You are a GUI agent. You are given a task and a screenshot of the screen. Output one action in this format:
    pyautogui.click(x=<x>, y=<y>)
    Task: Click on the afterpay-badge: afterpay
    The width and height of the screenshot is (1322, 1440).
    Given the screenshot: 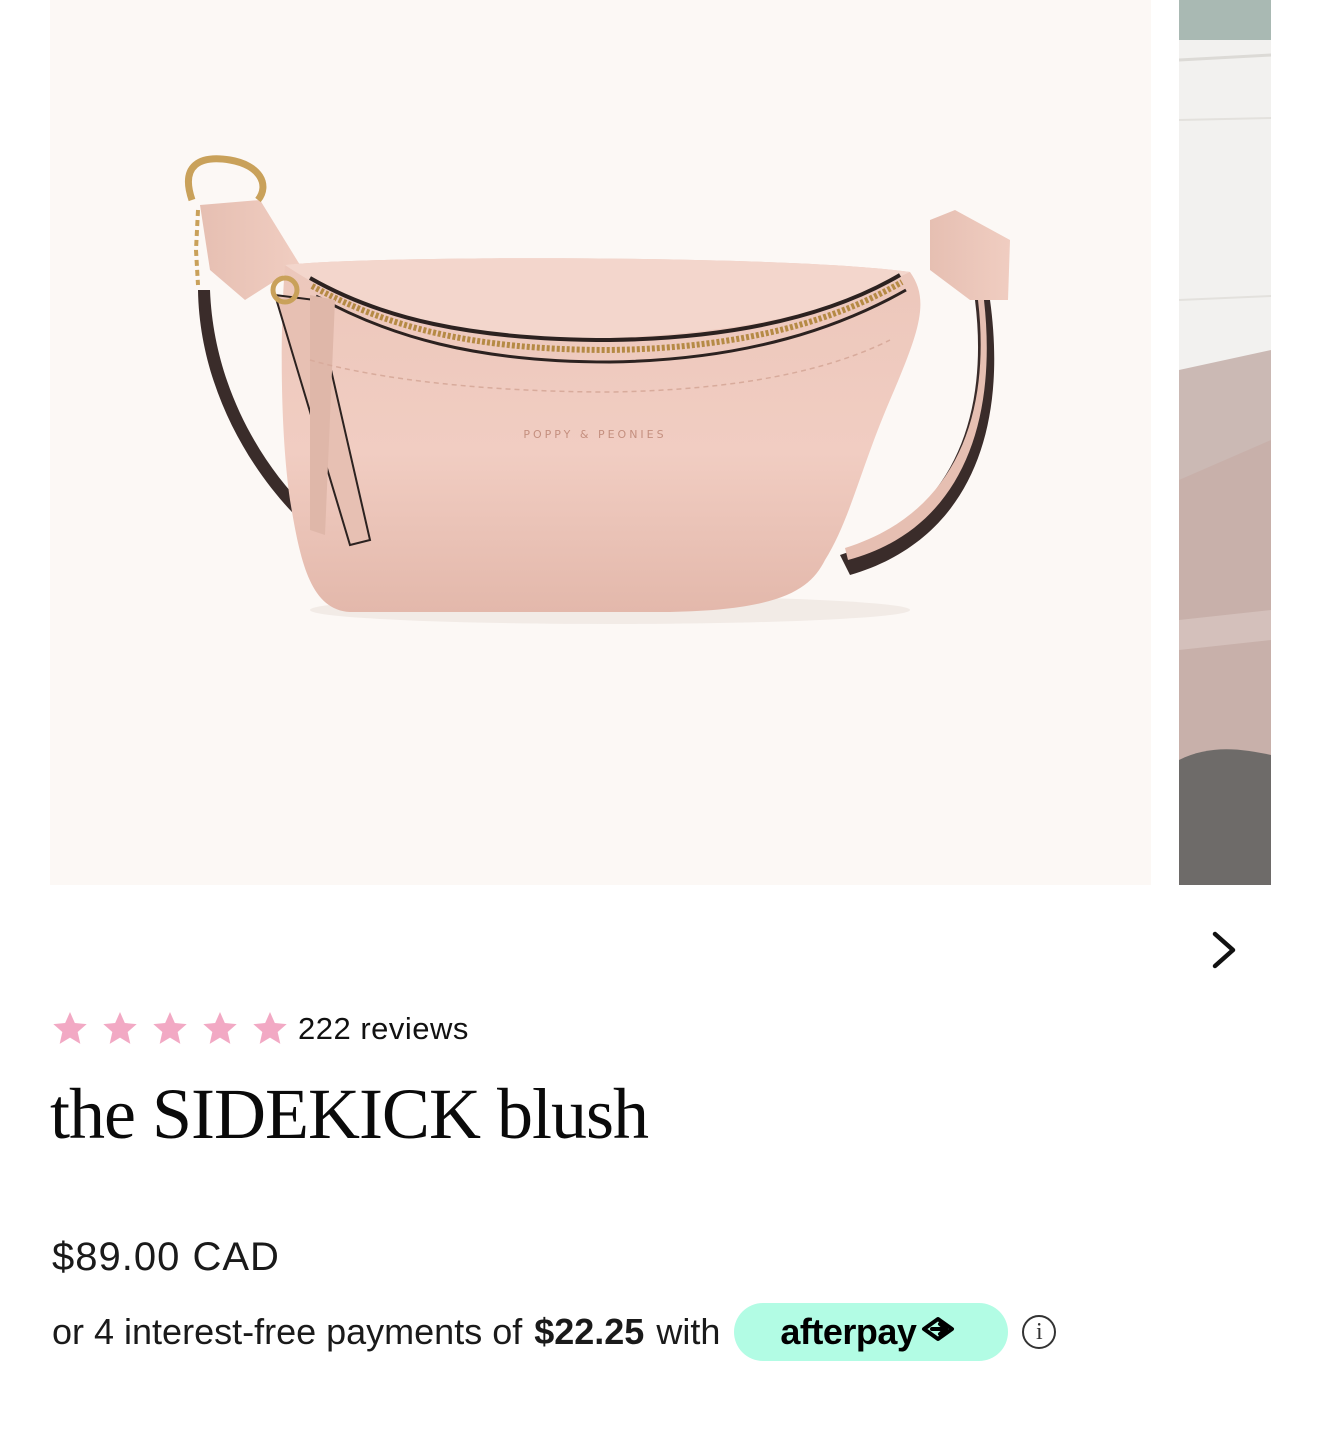 What is the action you would take?
    pyautogui.click(x=871, y=1332)
    